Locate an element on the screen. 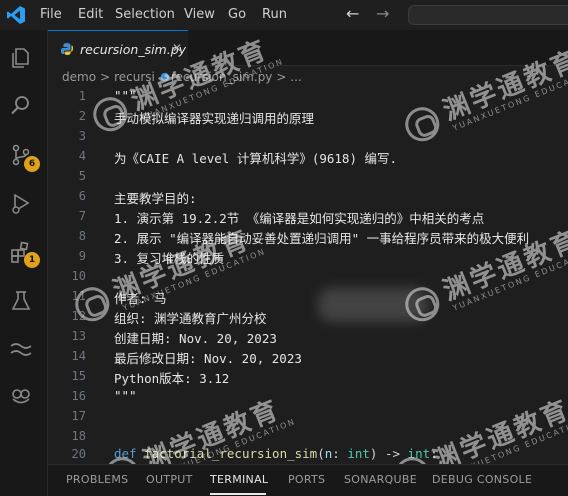 The width and height of the screenshot is (568, 496). param-colon: : is located at coordinates (340, 453).